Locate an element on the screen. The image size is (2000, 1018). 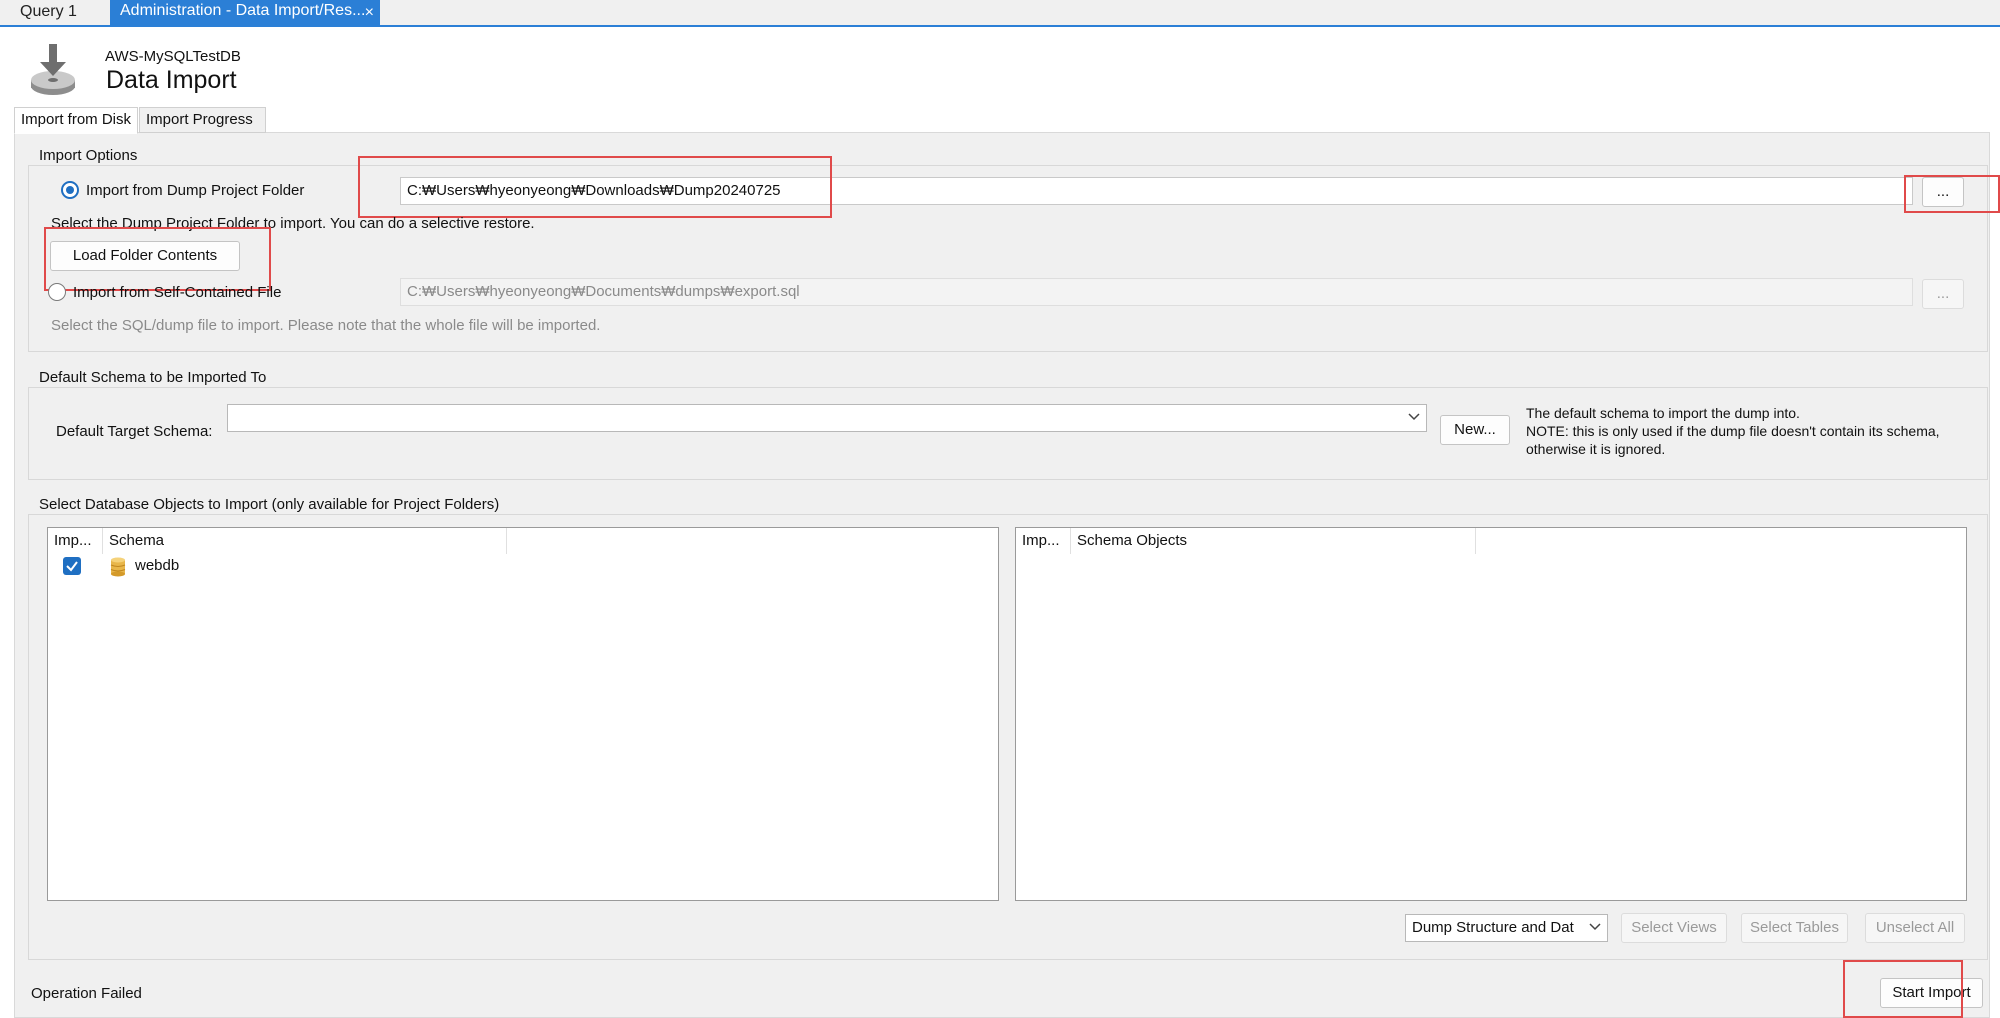
dump-mode-select: Dump Structure and Dat is located at coordinates (1506, 928).